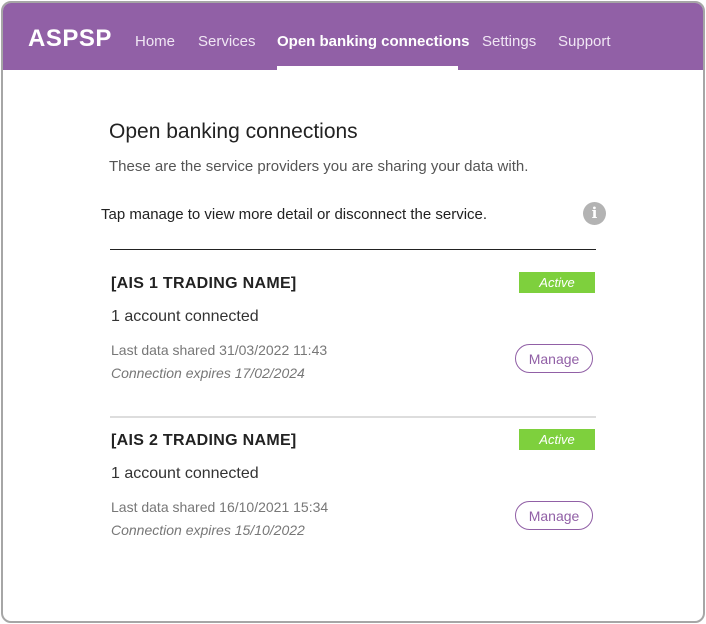 The height and width of the screenshot is (624, 706). What do you see at coordinates (594, 213) in the screenshot?
I see `info-icon: i` at bounding box center [594, 213].